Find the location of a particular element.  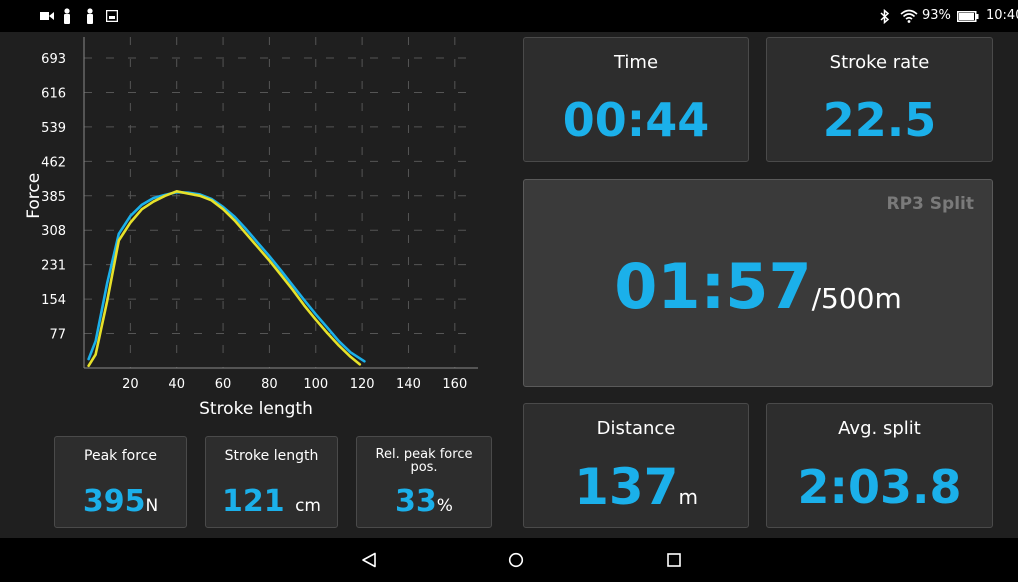

wifi-icon is located at coordinates (909, 16).